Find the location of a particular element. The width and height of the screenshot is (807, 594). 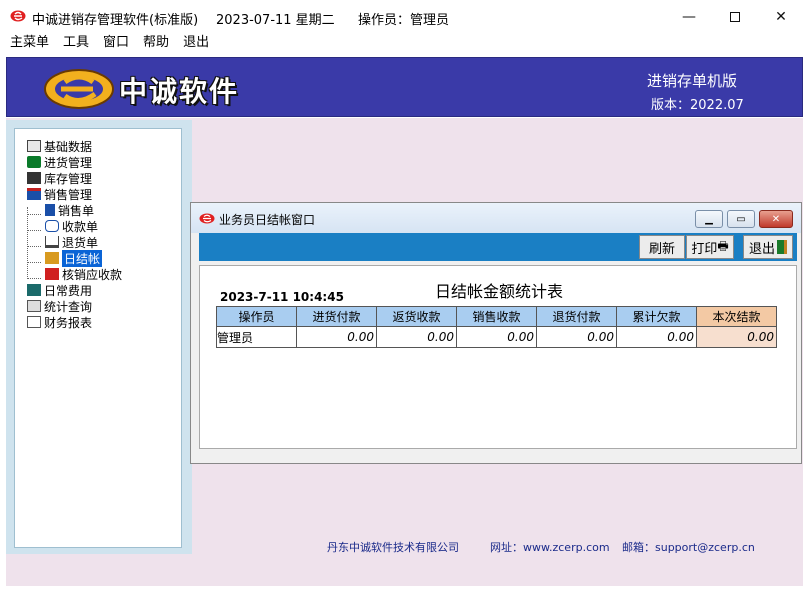

col-accumulated-debt: 累计欠款 is located at coordinates (656, 316).